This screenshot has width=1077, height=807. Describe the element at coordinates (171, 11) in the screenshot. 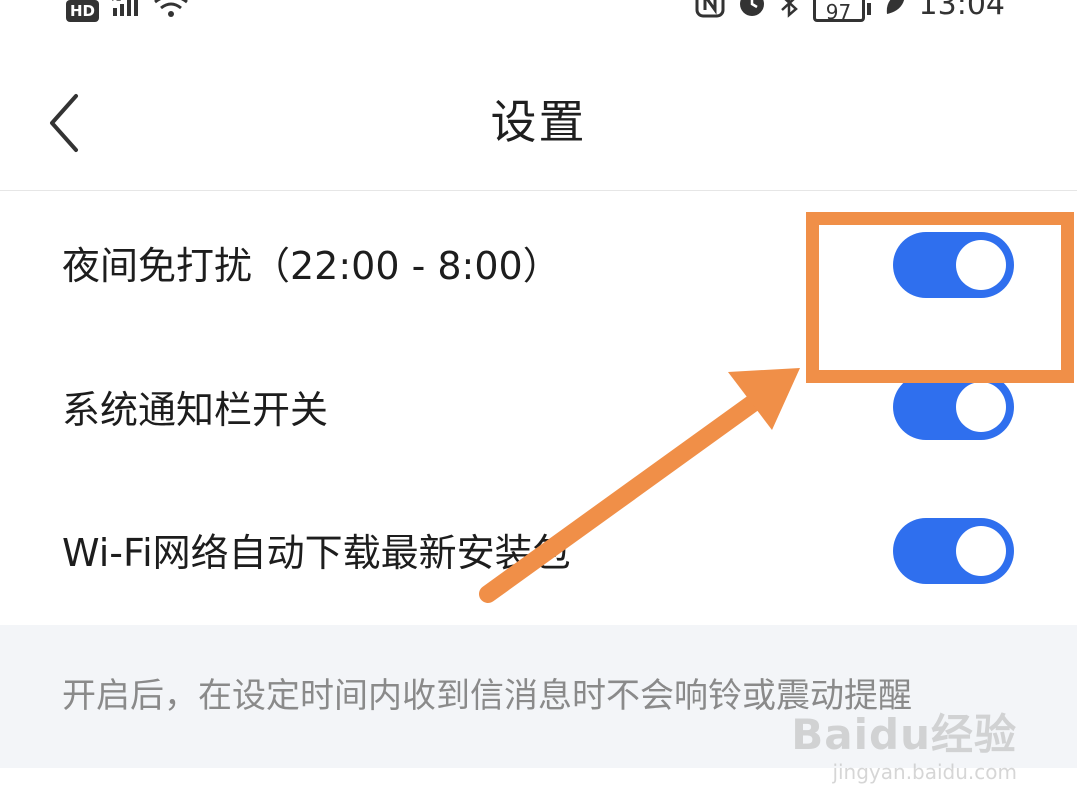

I see `wifi-icon` at that location.